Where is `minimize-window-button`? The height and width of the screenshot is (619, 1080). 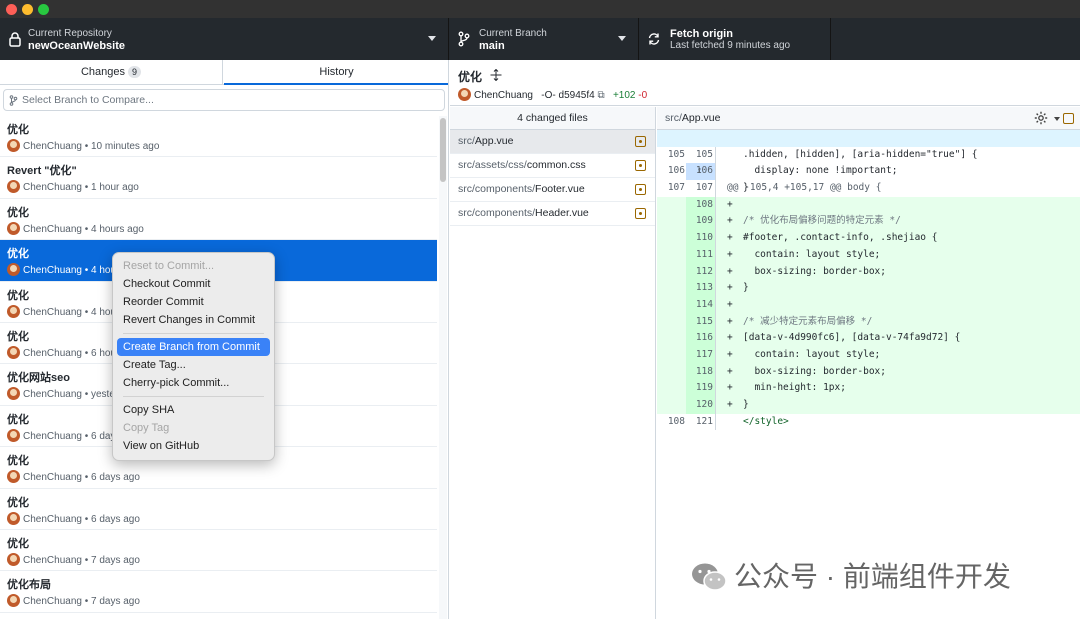 minimize-window-button is located at coordinates (27, 9).